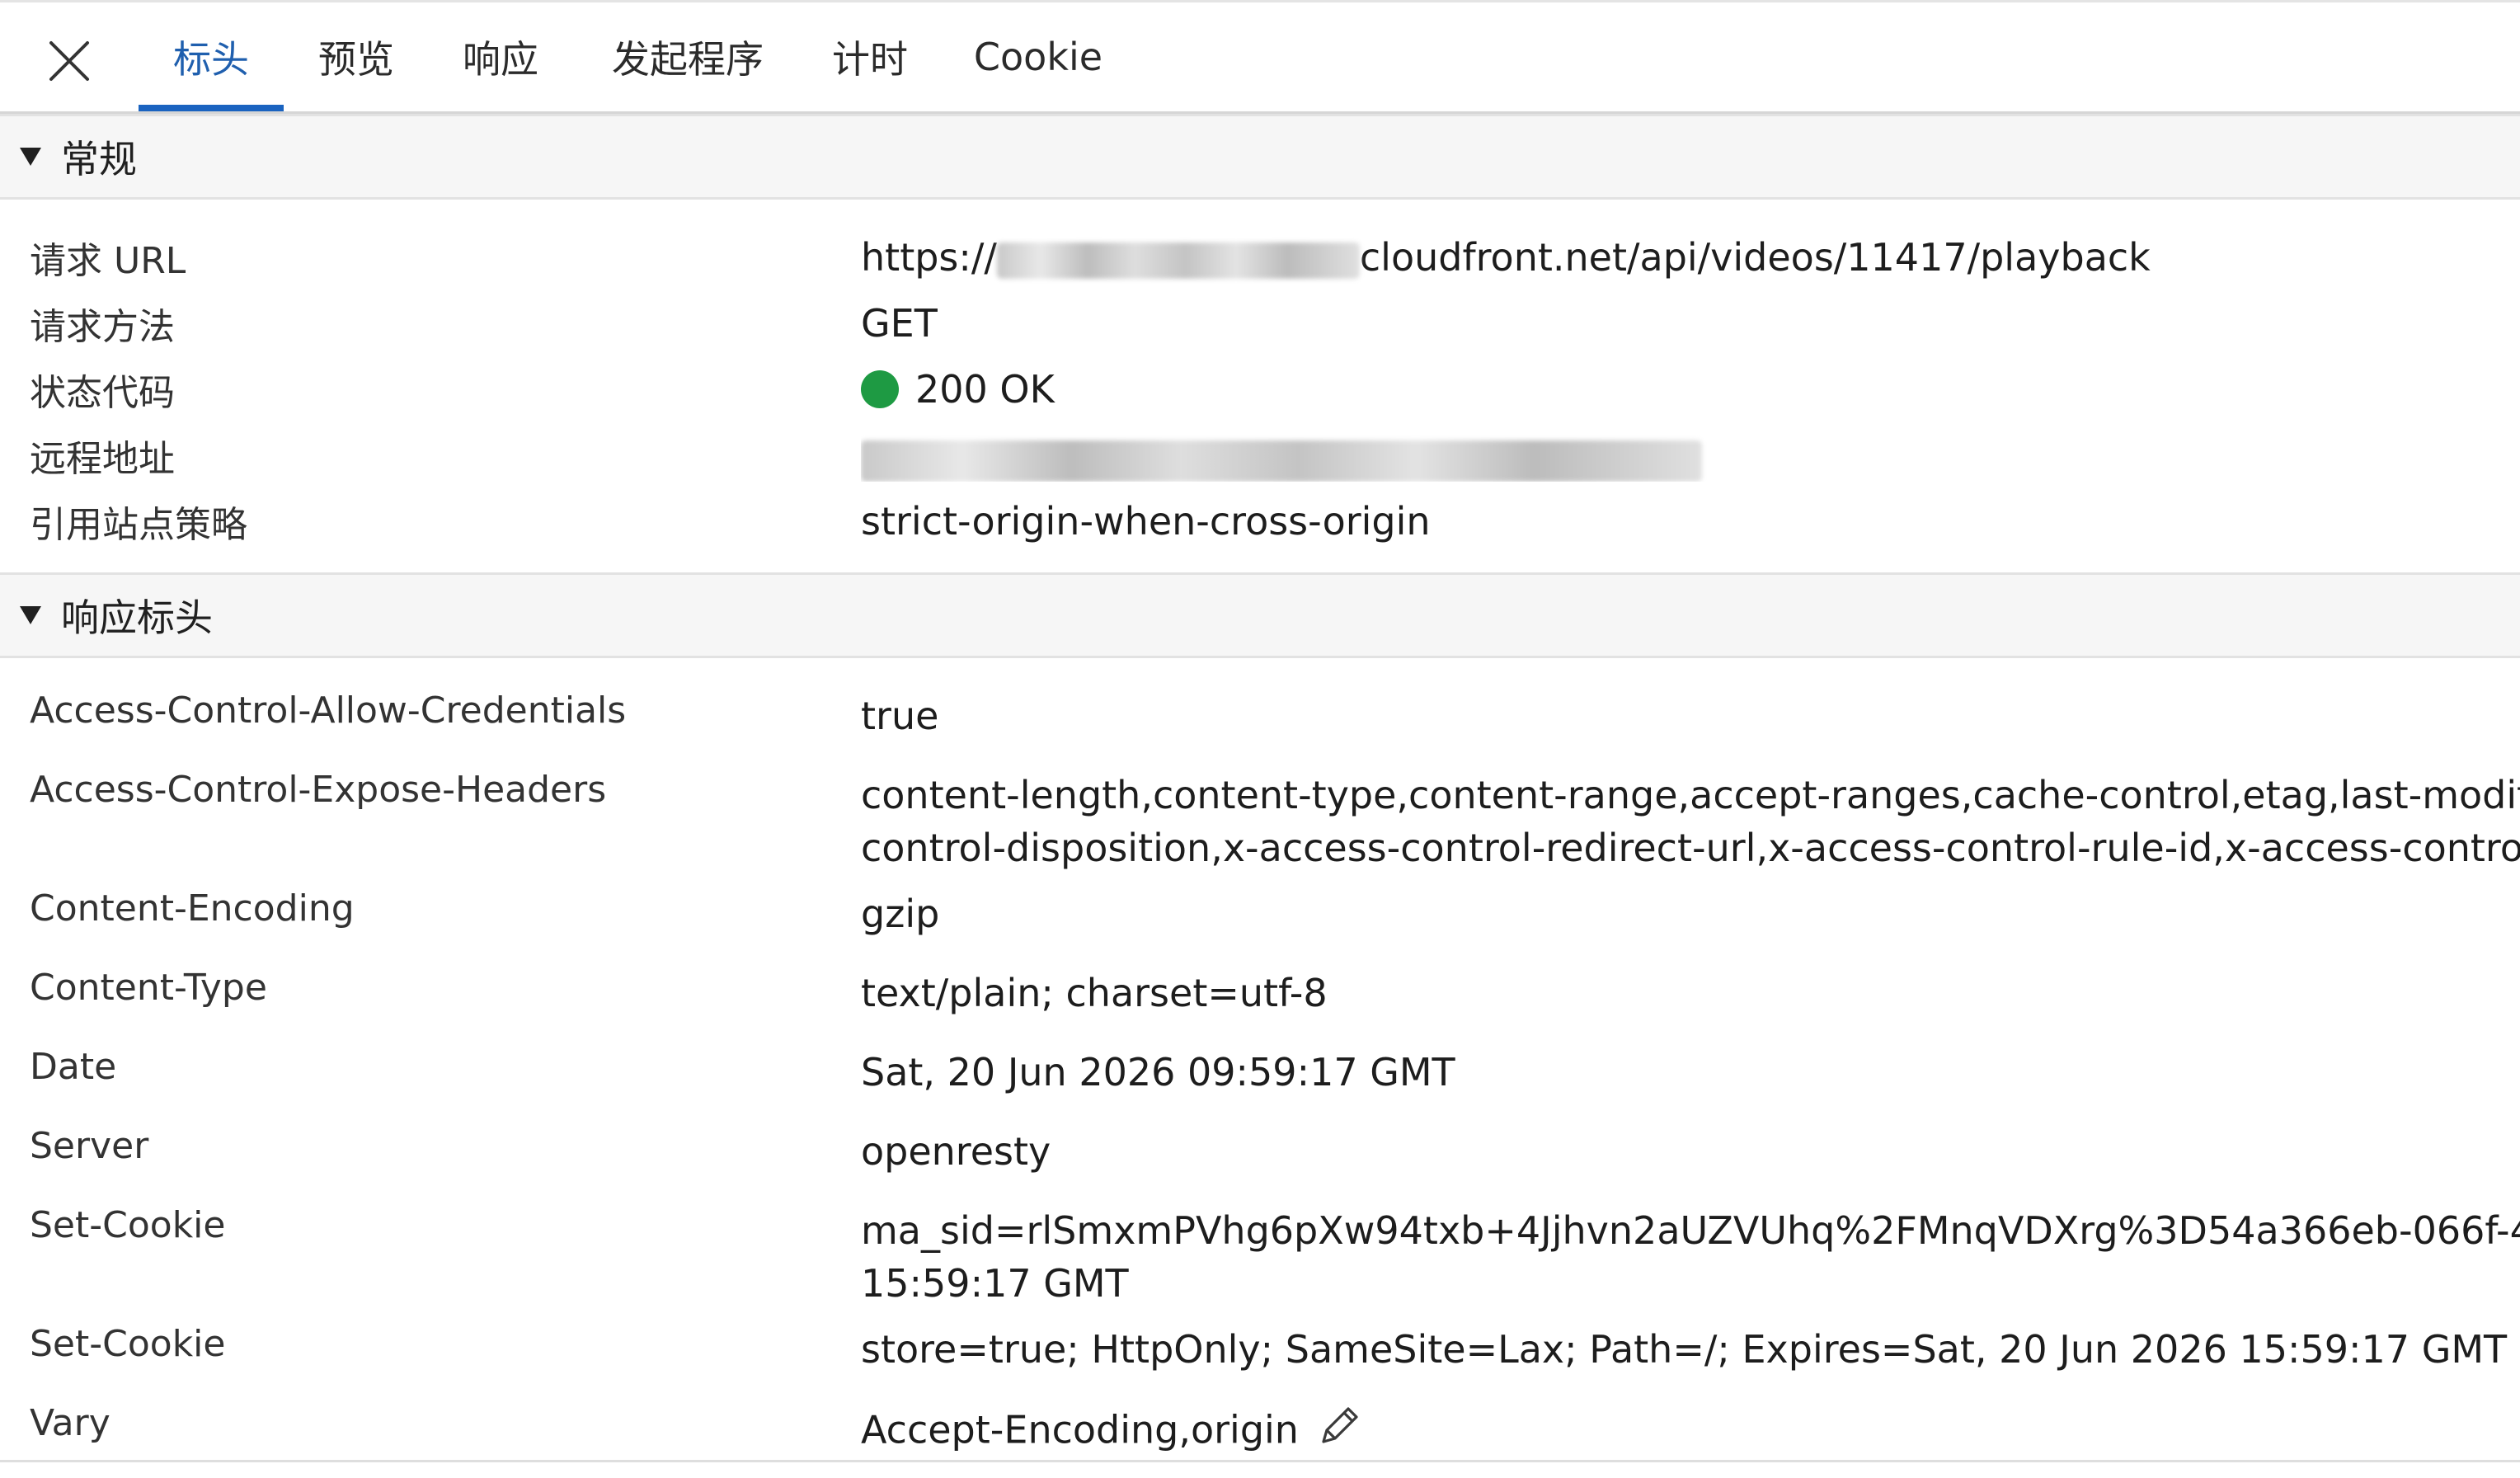  I want to click on header-value: 200 OK, so click(1690, 389).